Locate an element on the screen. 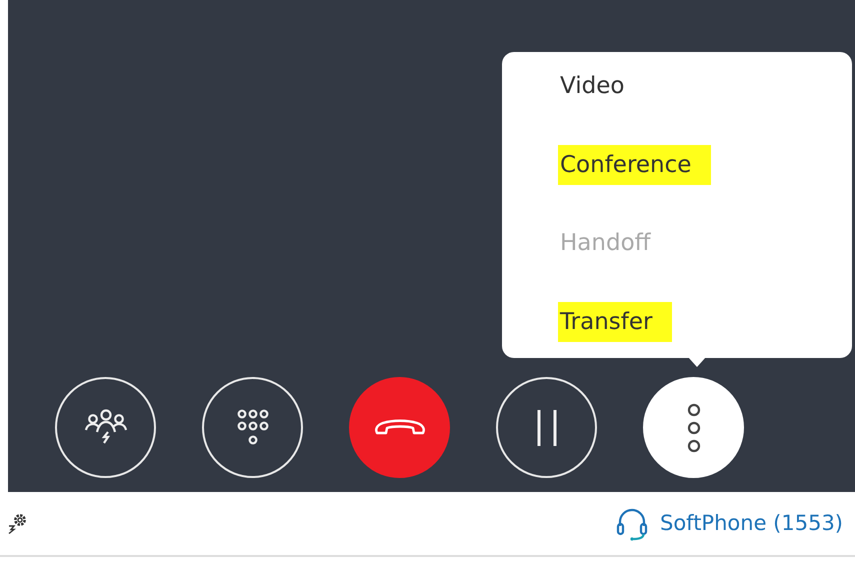 This screenshot has height=561, width=855. menu-item: Video is located at coordinates (592, 86).